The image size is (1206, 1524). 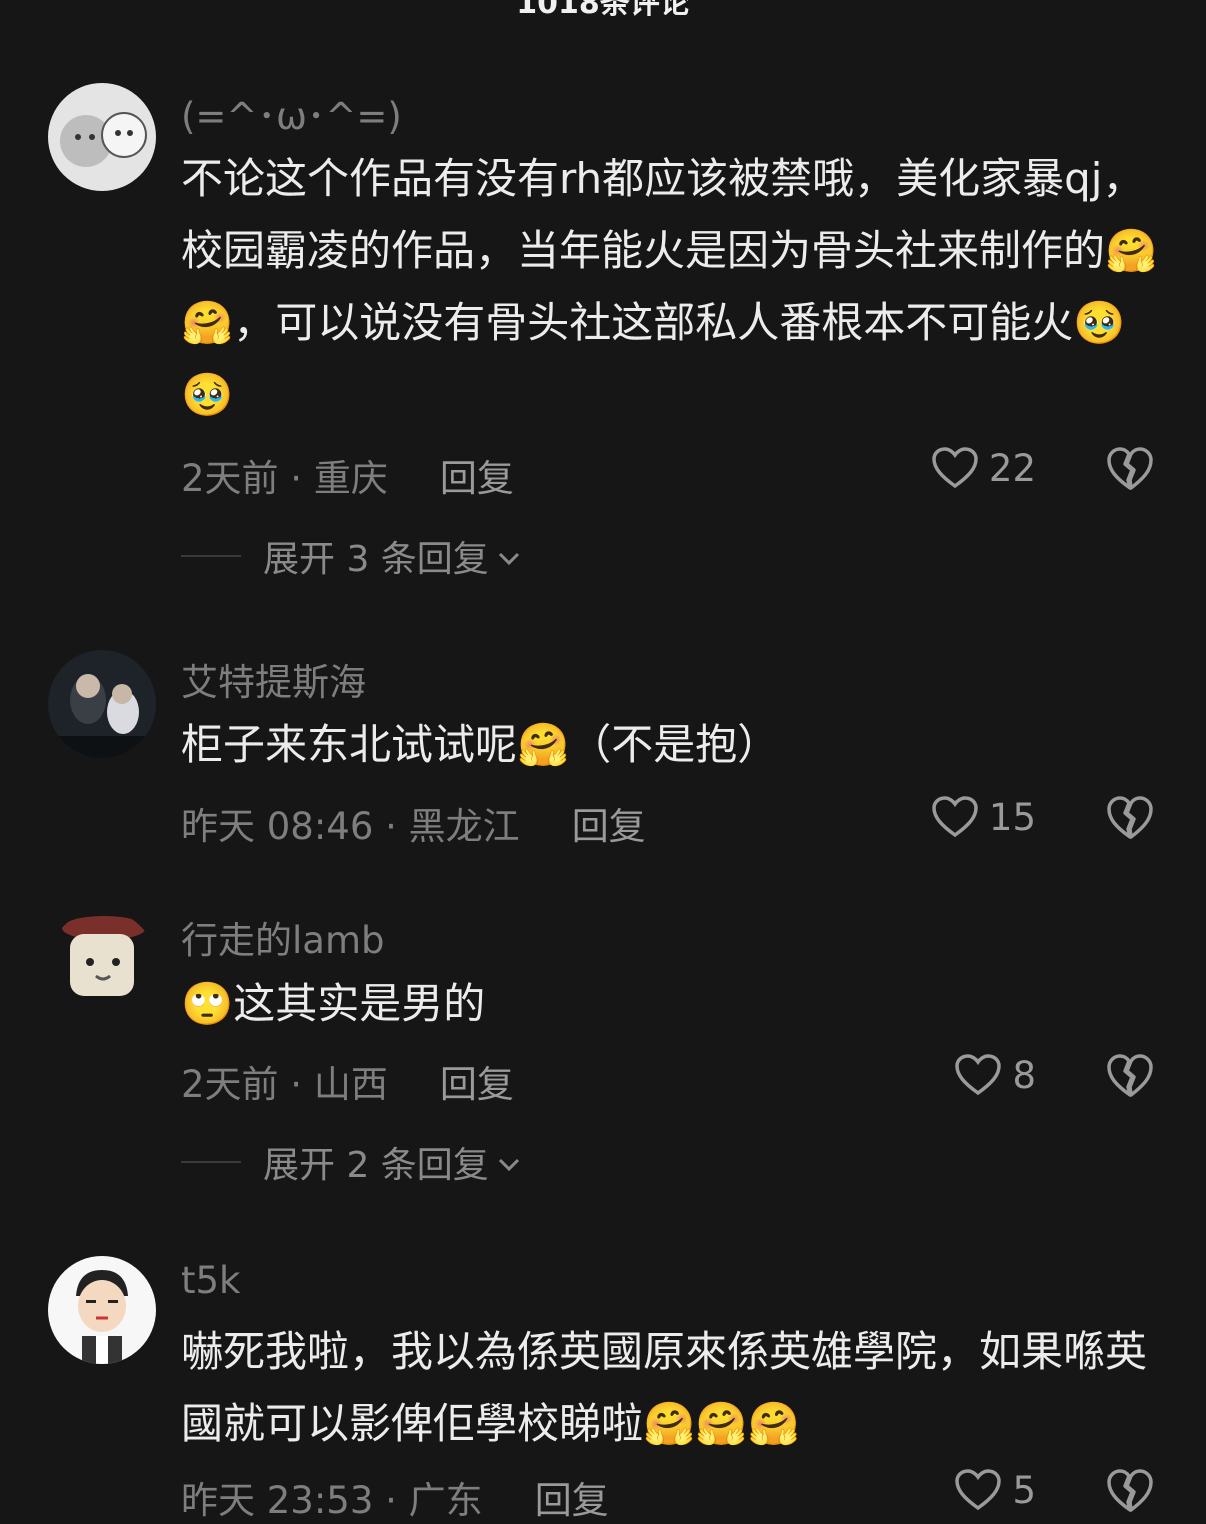 What do you see at coordinates (1012, 468) in the screenshot?
I see `like-count: 22` at bounding box center [1012, 468].